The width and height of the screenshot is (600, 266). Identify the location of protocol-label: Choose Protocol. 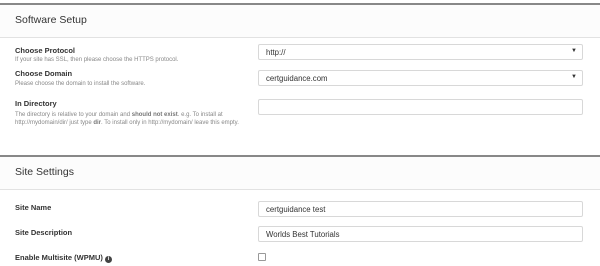
(45, 50).